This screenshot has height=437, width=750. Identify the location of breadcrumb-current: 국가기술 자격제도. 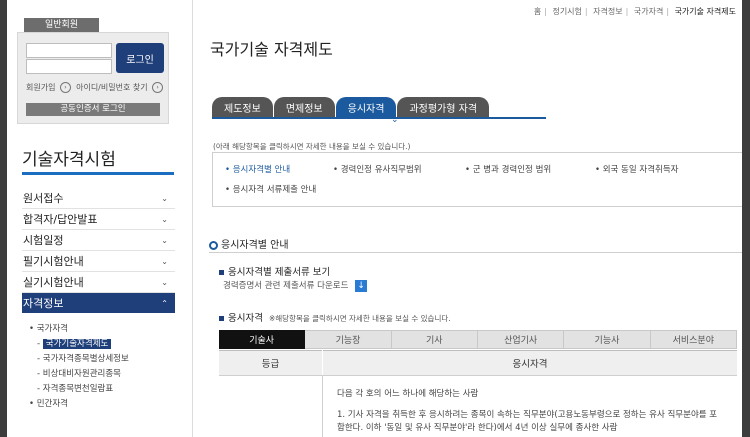
(705, 11).